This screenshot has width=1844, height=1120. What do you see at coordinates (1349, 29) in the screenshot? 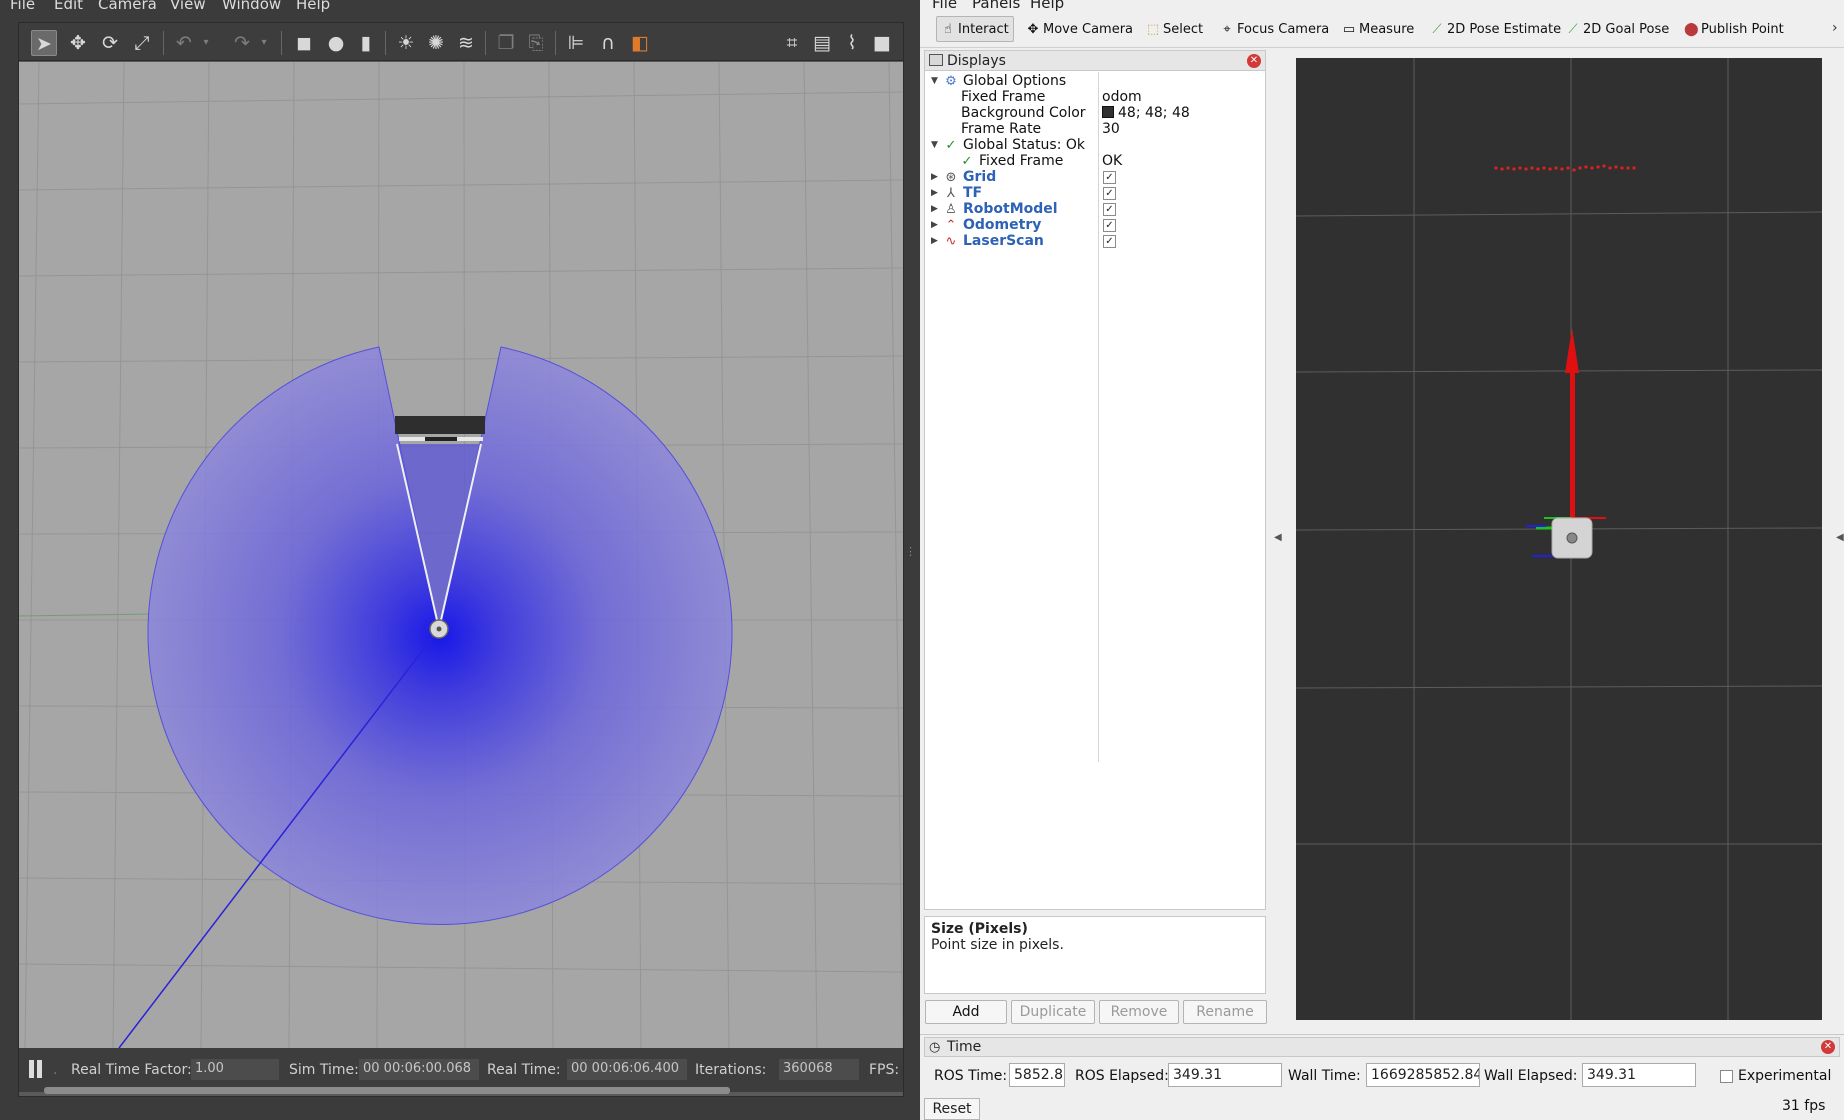
I see `ruler-icon: ▭` at bounding box center [1349, 29].